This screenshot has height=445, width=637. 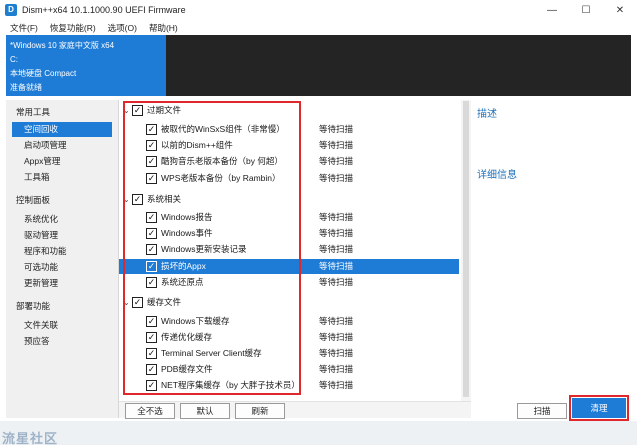 I want to click on item-label: WPS老版本备份（by Rambin）, so click(x=221, y=178).